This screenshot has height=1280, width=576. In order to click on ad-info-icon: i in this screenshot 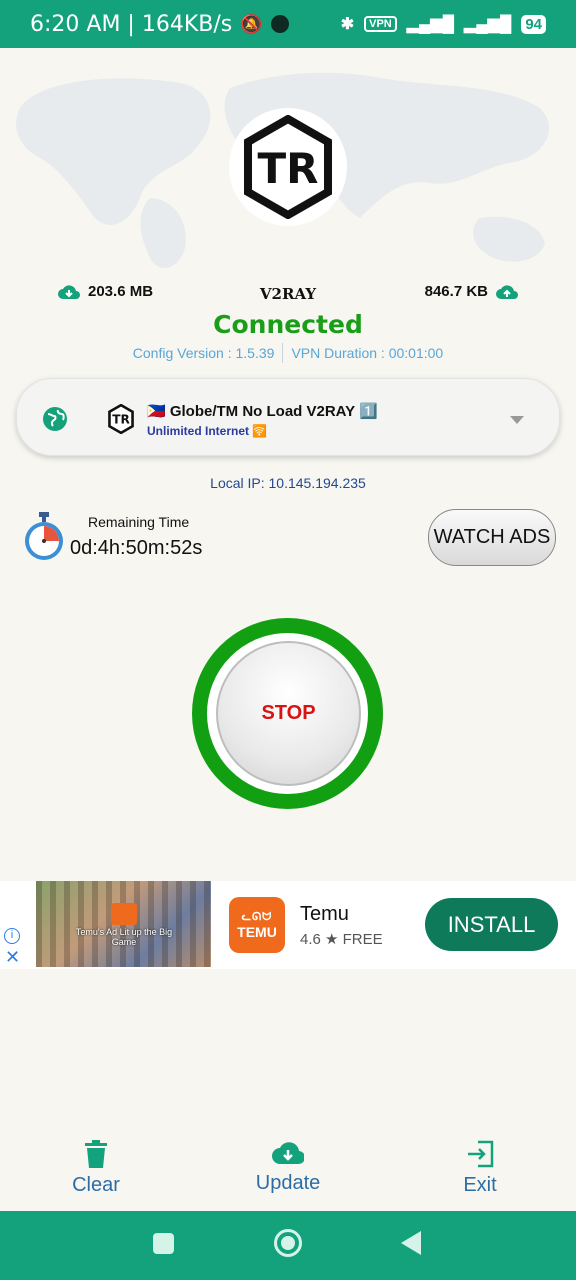, I will do `click(12, 936)`.